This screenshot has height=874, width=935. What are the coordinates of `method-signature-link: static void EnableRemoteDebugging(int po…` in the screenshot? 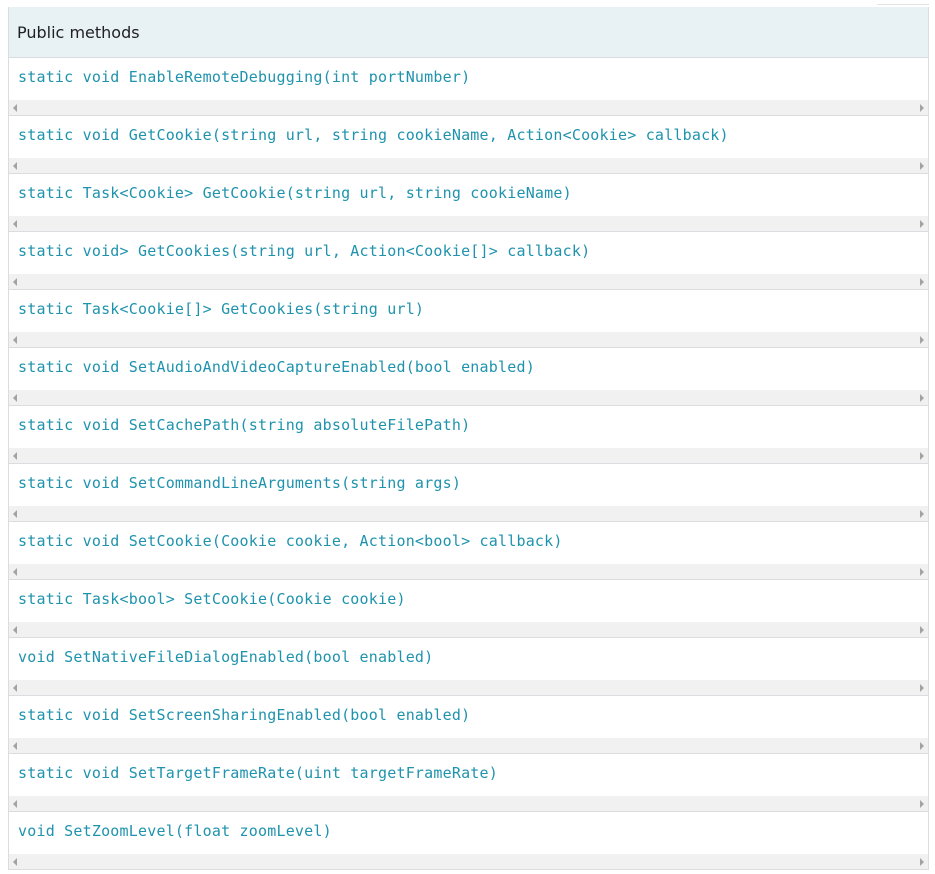 It's located at (244, 77).